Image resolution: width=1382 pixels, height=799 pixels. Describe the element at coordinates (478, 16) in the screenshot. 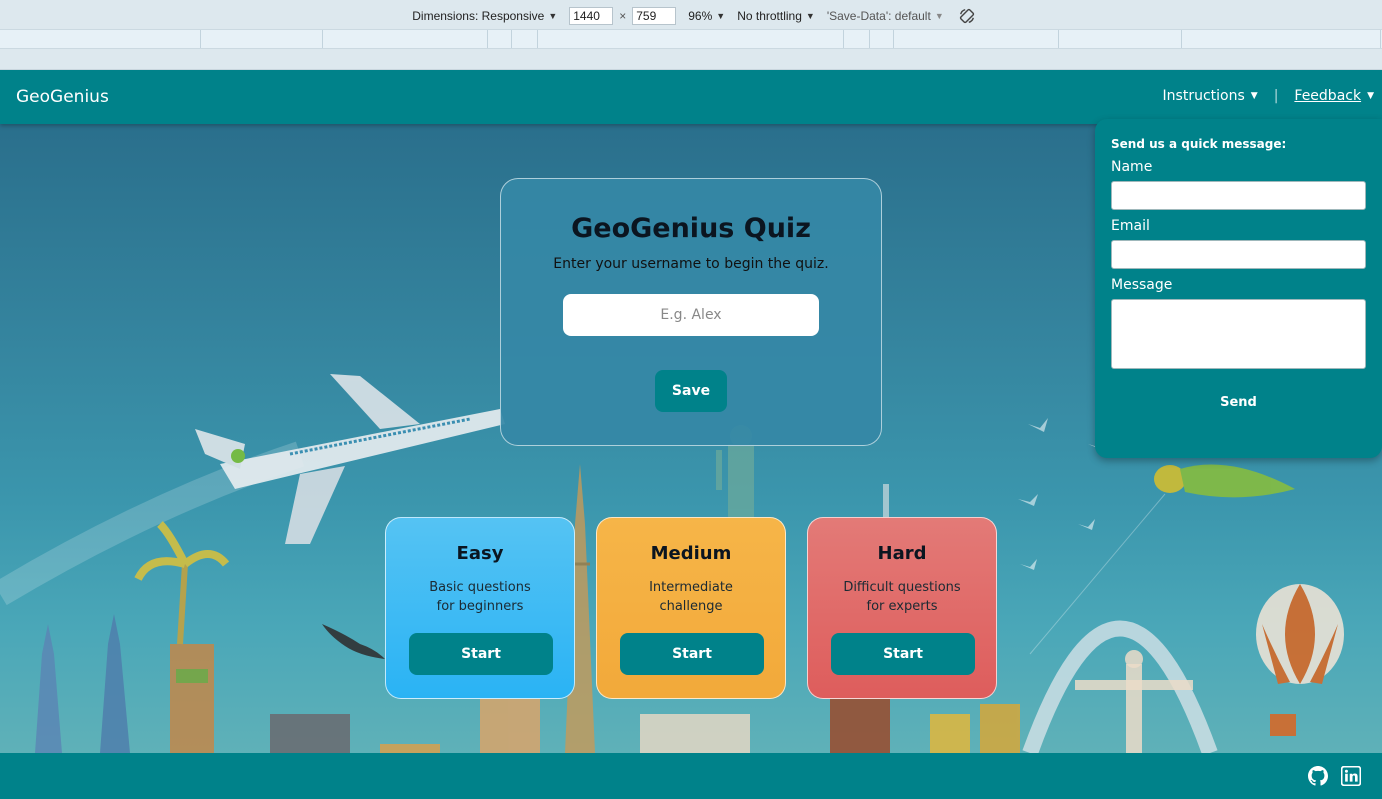

I see `dimensions-label: Dimensions: Responsive` at that location.